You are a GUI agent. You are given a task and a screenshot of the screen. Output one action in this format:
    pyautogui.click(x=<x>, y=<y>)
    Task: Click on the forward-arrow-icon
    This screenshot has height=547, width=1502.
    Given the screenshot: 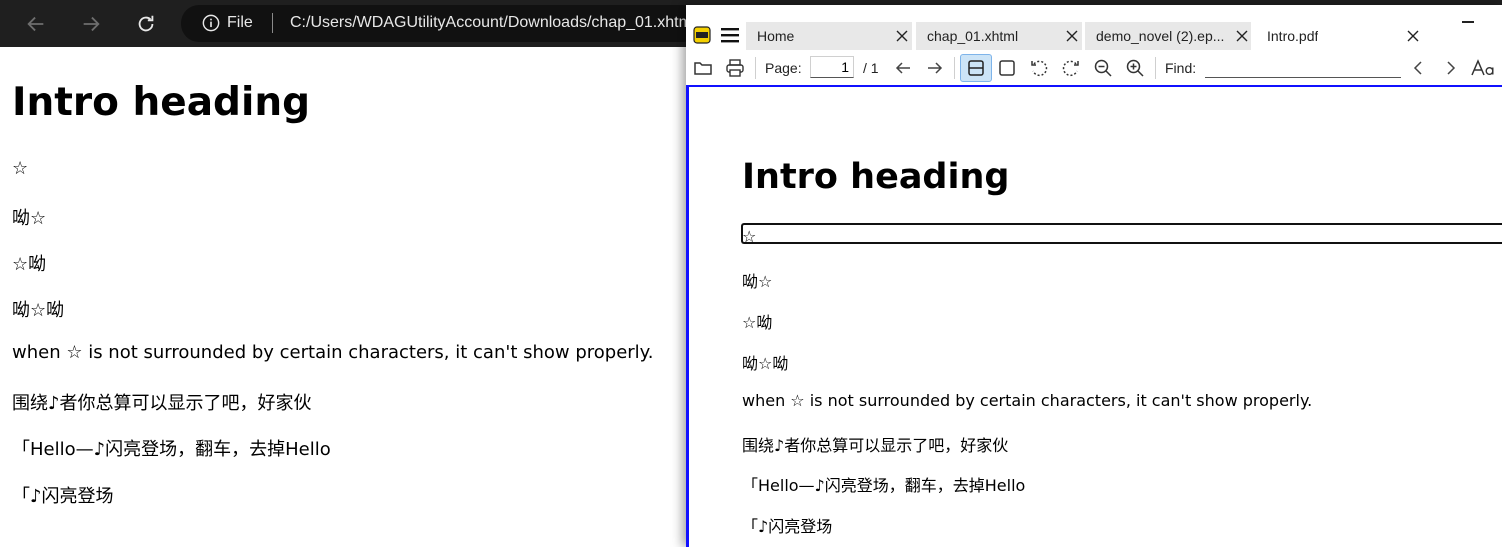 What is the action you would take?
    pyautogui.click(x=91, y=24)
    